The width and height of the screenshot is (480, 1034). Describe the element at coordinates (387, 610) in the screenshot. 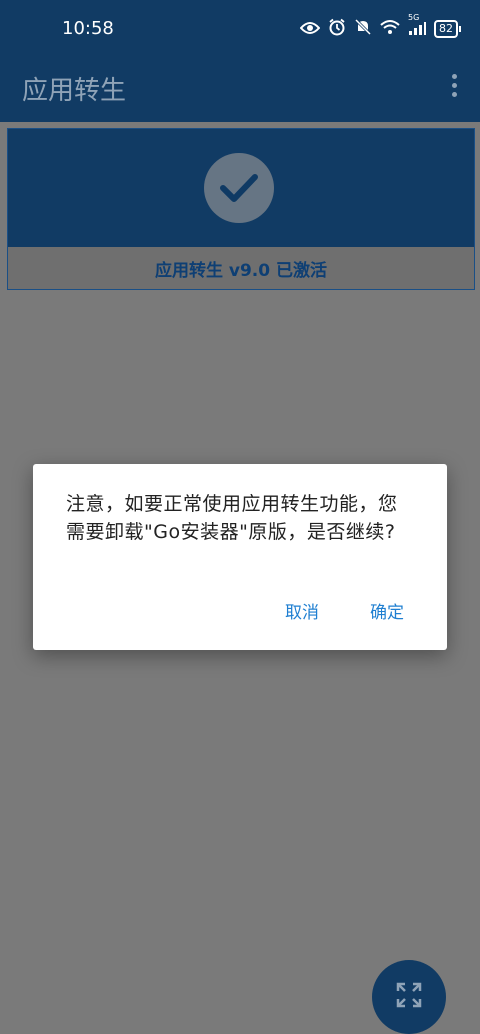

I see `confirm-button: 确定` at that location.